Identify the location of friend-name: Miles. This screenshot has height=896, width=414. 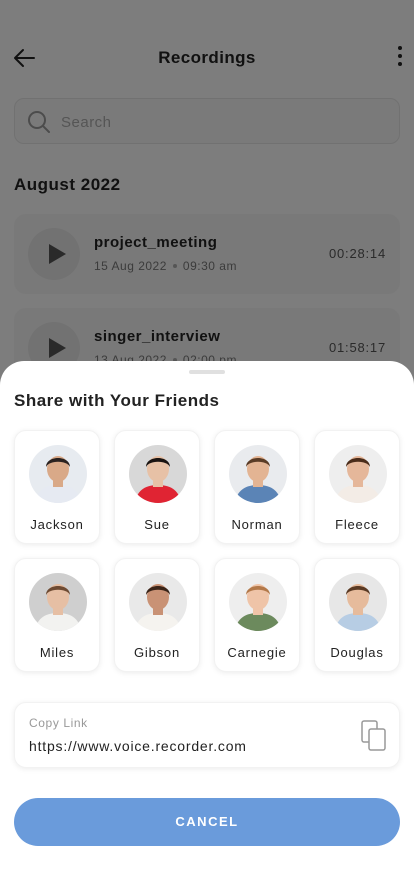
(57, 652).